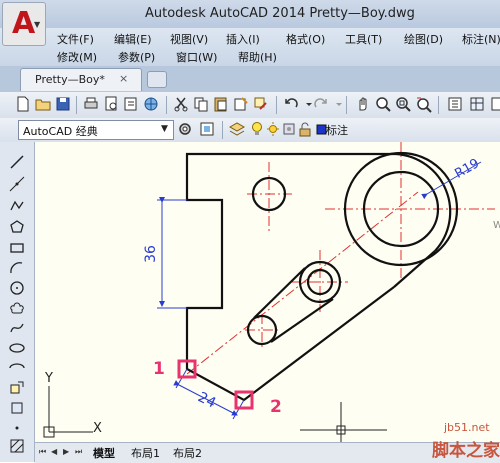  Describe the element at coordinates (17, 288) in the screenshot. I see `circle-icon` at that location.